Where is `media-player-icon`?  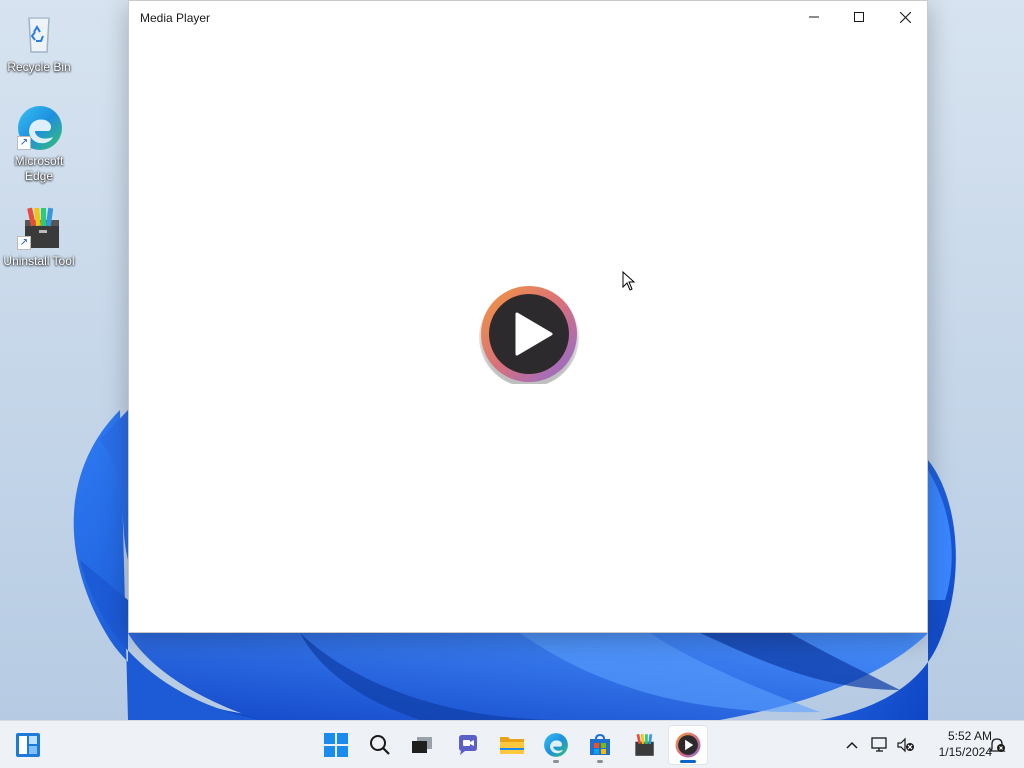
media-player-icon is located at coordinates (688, 745).